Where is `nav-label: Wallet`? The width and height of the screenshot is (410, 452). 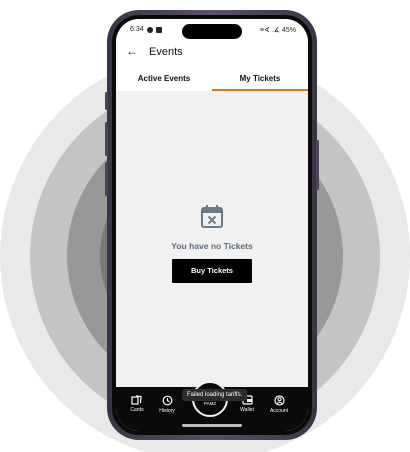 nav-label: Wallet is located at coordinates (247, 410).